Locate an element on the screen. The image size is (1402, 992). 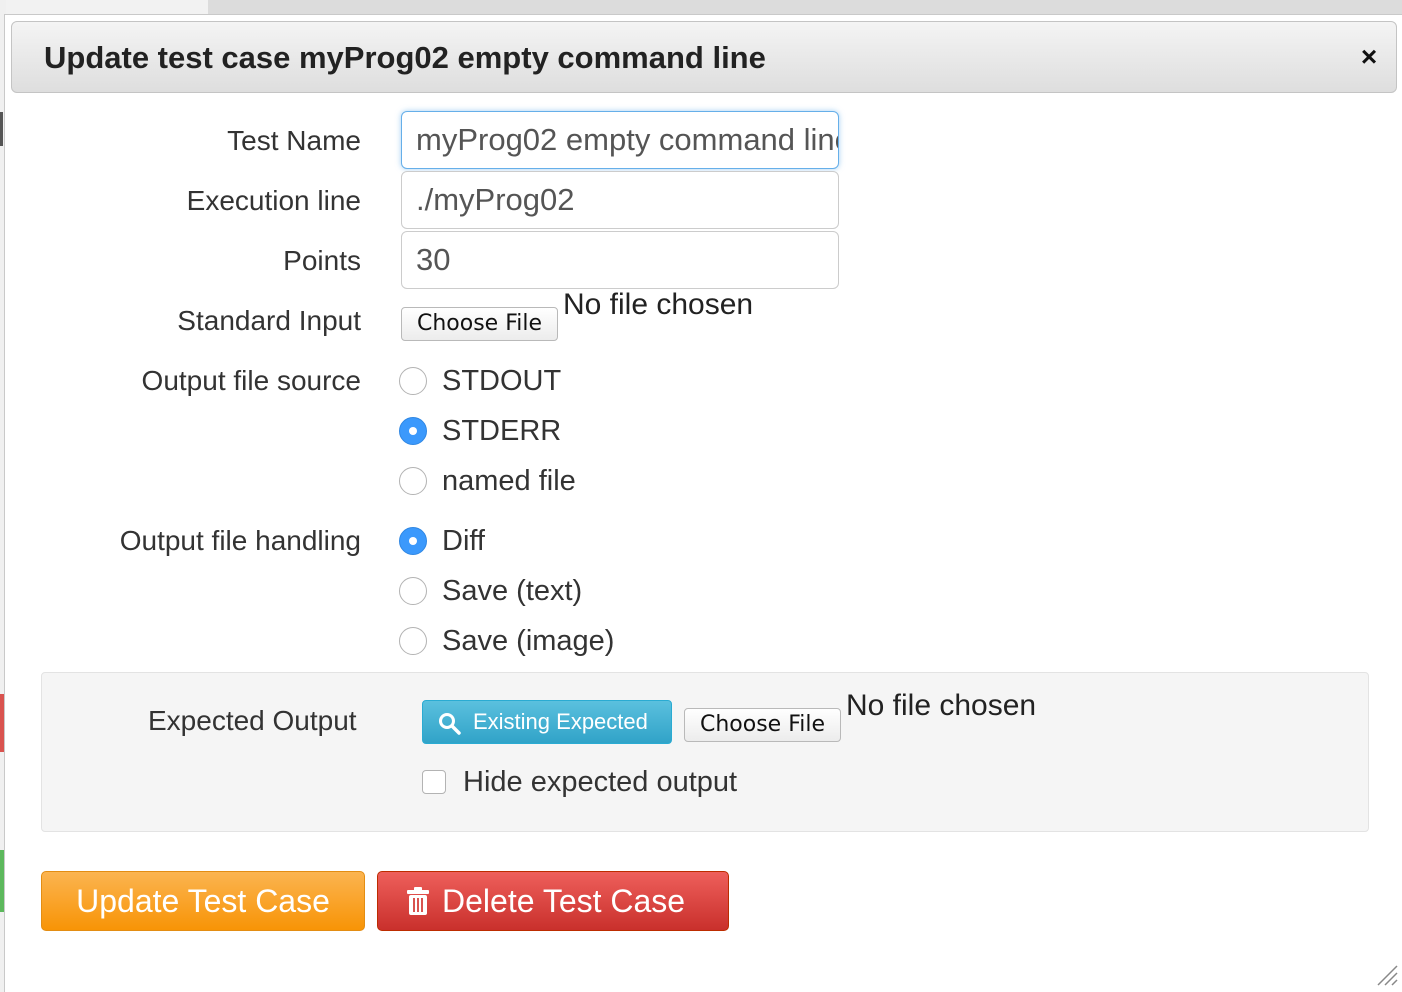
close-icon: × is located at coordinates (1369, 57).